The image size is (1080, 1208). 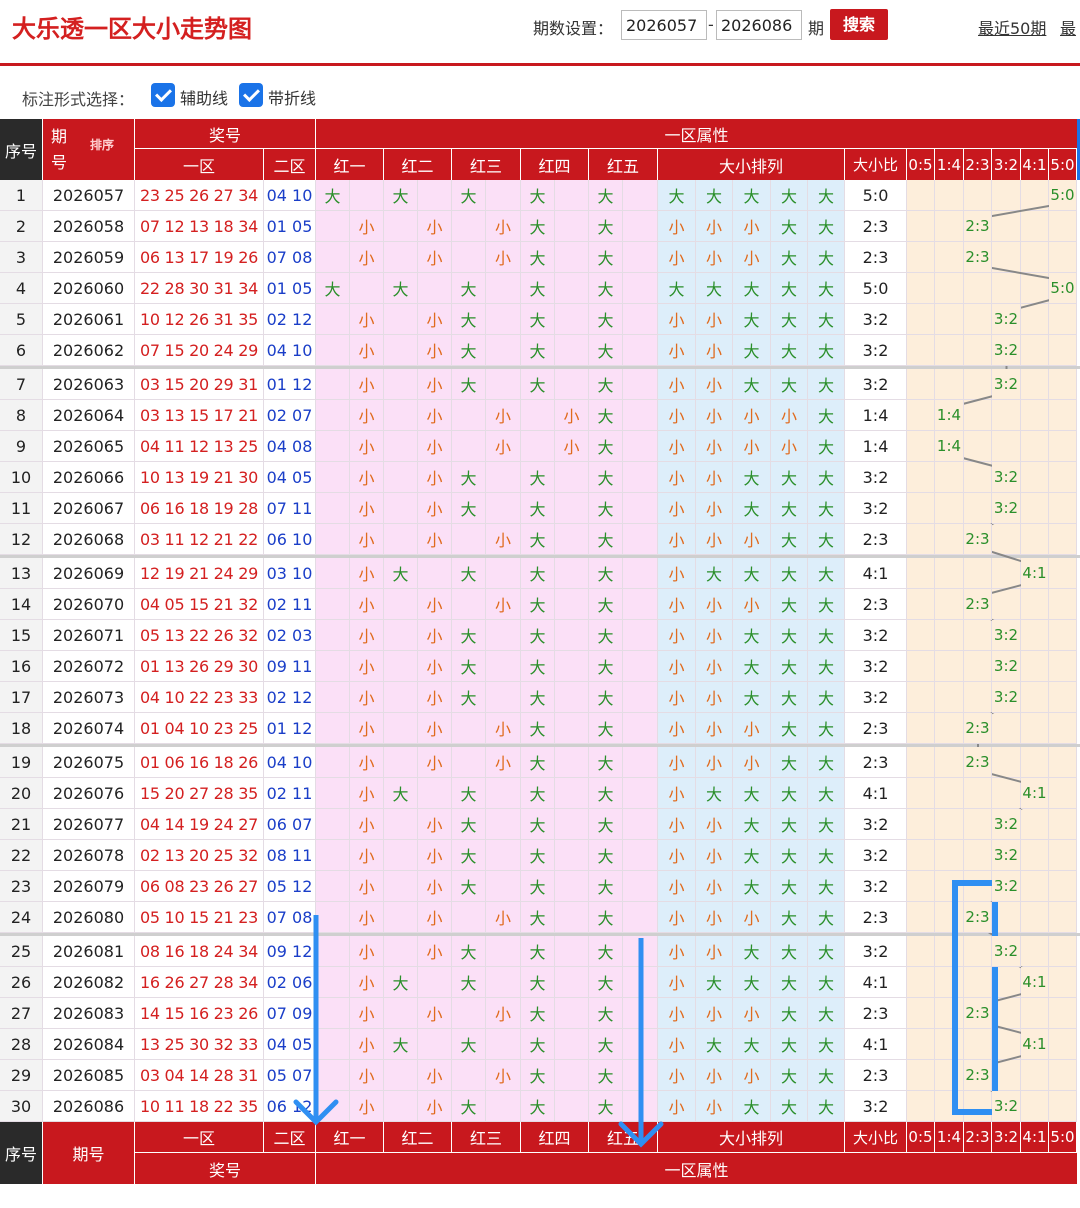 I want to click on row-arr-4: 小, so click(x=789, y=415).